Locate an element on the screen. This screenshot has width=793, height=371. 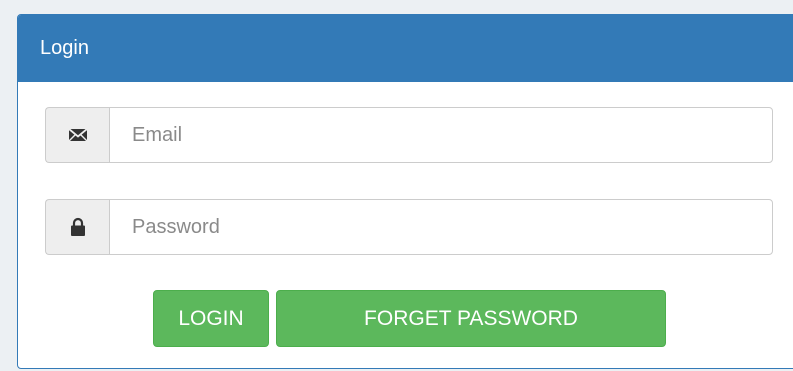
forget-password-button: FORGET PASSWORD is located at coordinates (471, 318).